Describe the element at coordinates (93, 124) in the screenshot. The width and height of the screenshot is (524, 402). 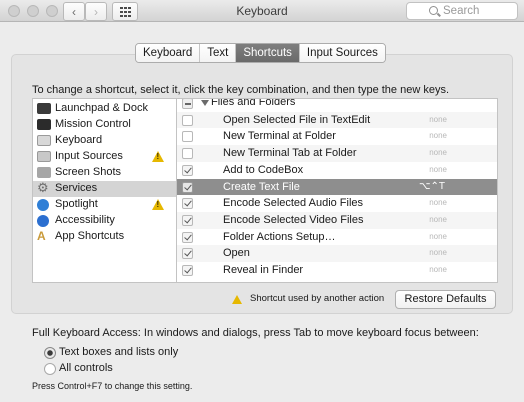
I see `category-label: Mission Control` at that location.